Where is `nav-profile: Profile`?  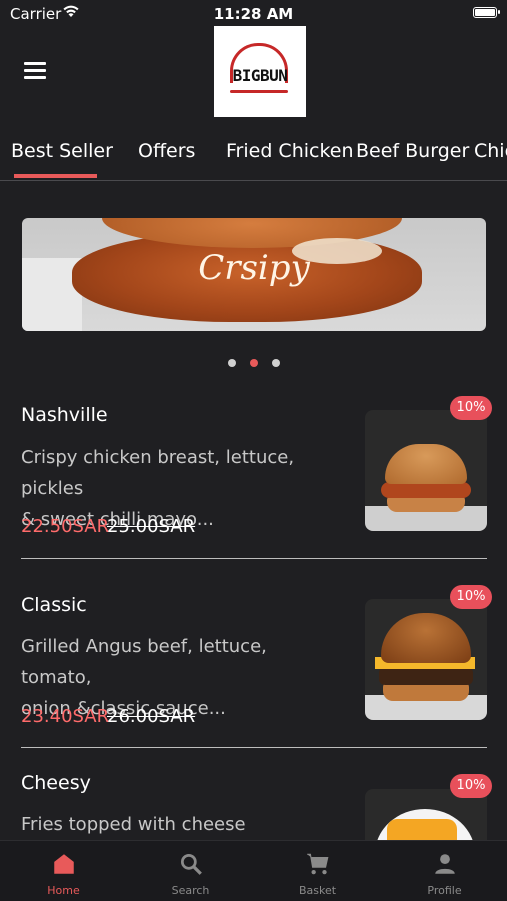 nav-profile: Profile is located at coordinates (444, 871).